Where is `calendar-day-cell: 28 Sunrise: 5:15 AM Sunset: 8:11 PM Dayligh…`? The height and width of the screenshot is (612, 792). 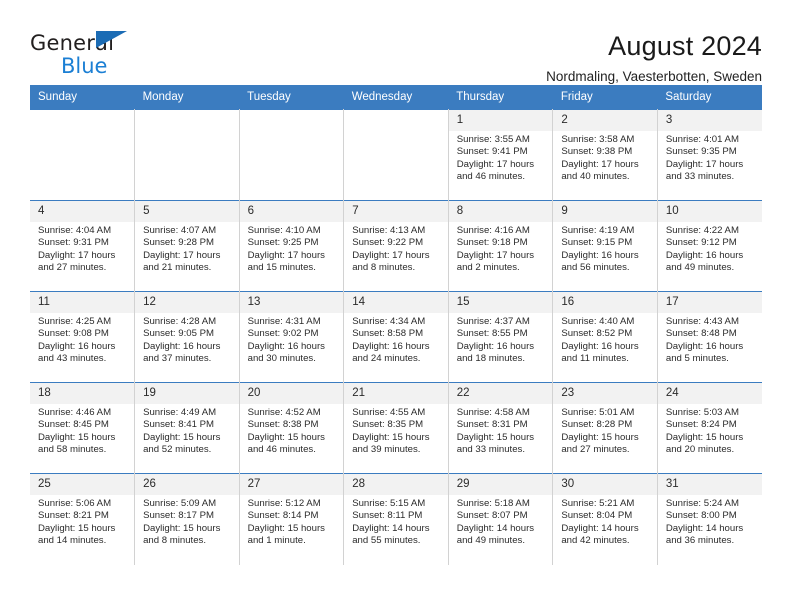 calendar-day-cell: 28 Sunrise: 5:15 AM Sunset: 8:11 PM Dayligh… is located at coordinates (396, 519).